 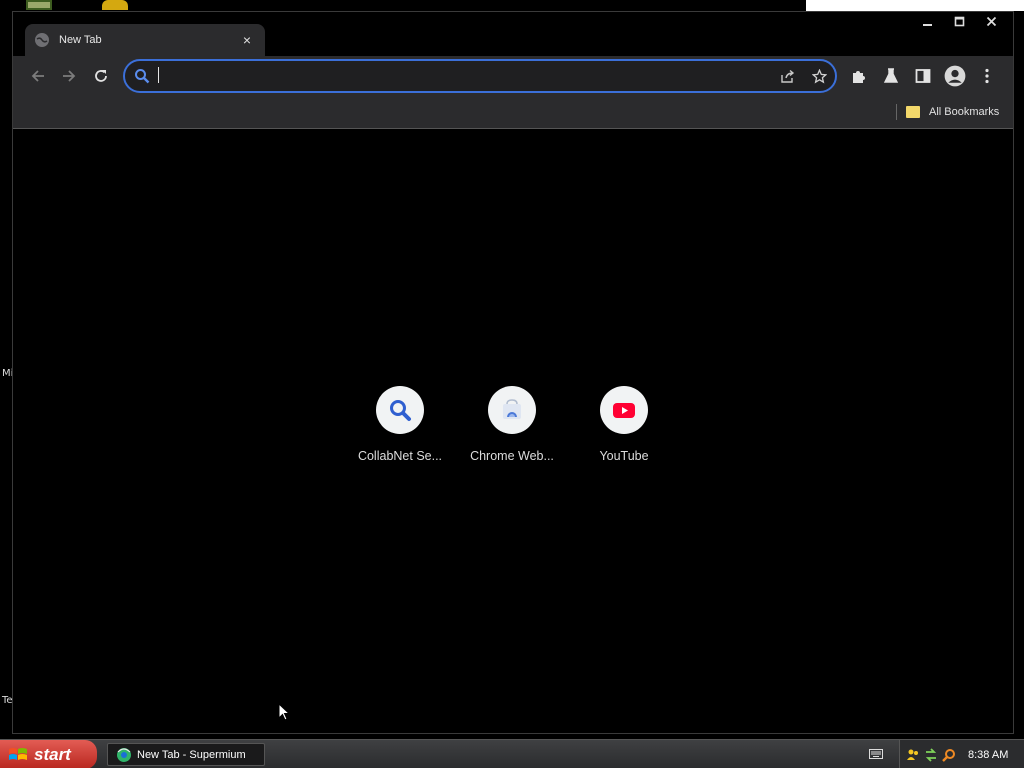 I want to click on youtube-icon, so click(x=624, y=410).